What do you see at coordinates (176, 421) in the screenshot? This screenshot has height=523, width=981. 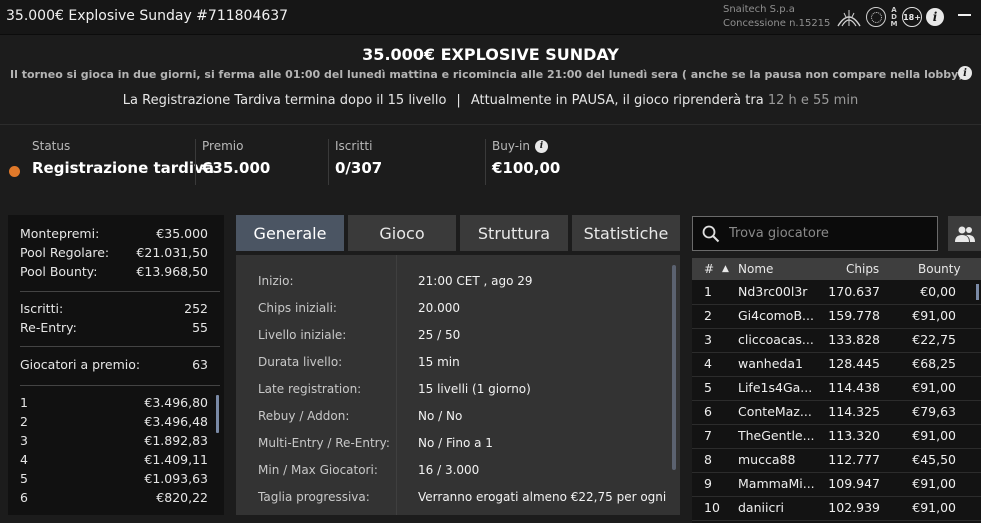 I see `payout-amount: €3.496,48` at bounding box center [176, 421].